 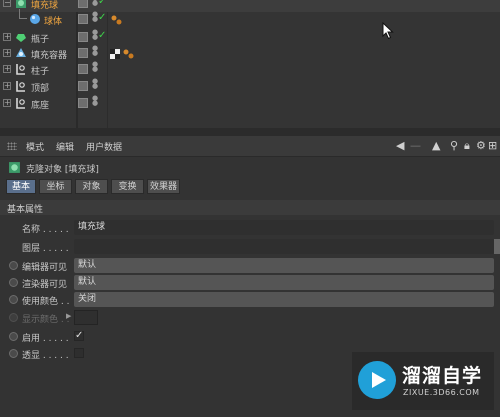 What do you see at coordinates (400, 145) in the screenshot?
I see `back-arrow-icon: ◀` at bounding box center [400, 145].